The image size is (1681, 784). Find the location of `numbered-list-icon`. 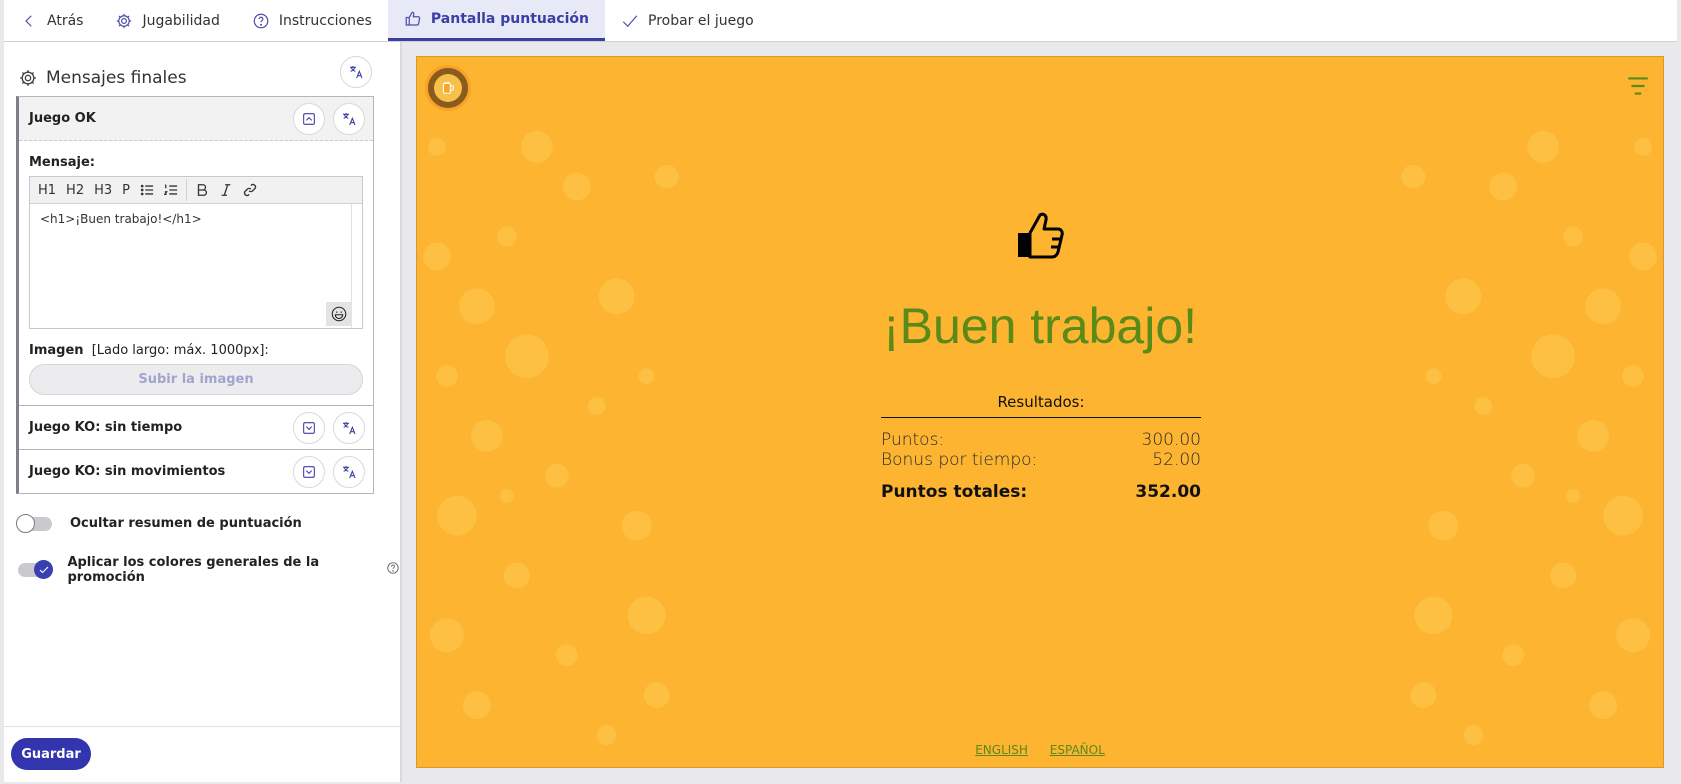

numbered-list-icon is located at coordinates (170, 190).